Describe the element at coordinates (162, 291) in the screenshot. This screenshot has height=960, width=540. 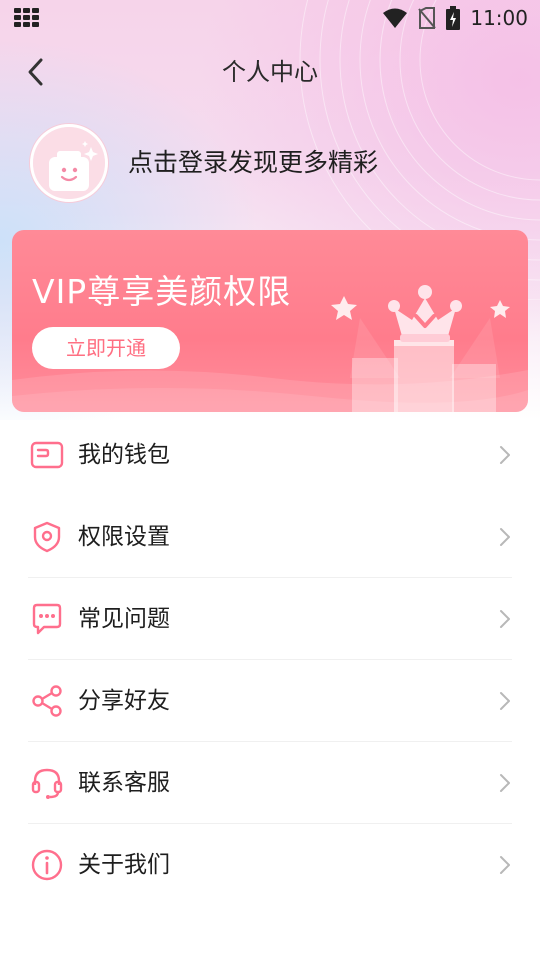
I see `vip-title: VIP尊享美颜权限` at that location.